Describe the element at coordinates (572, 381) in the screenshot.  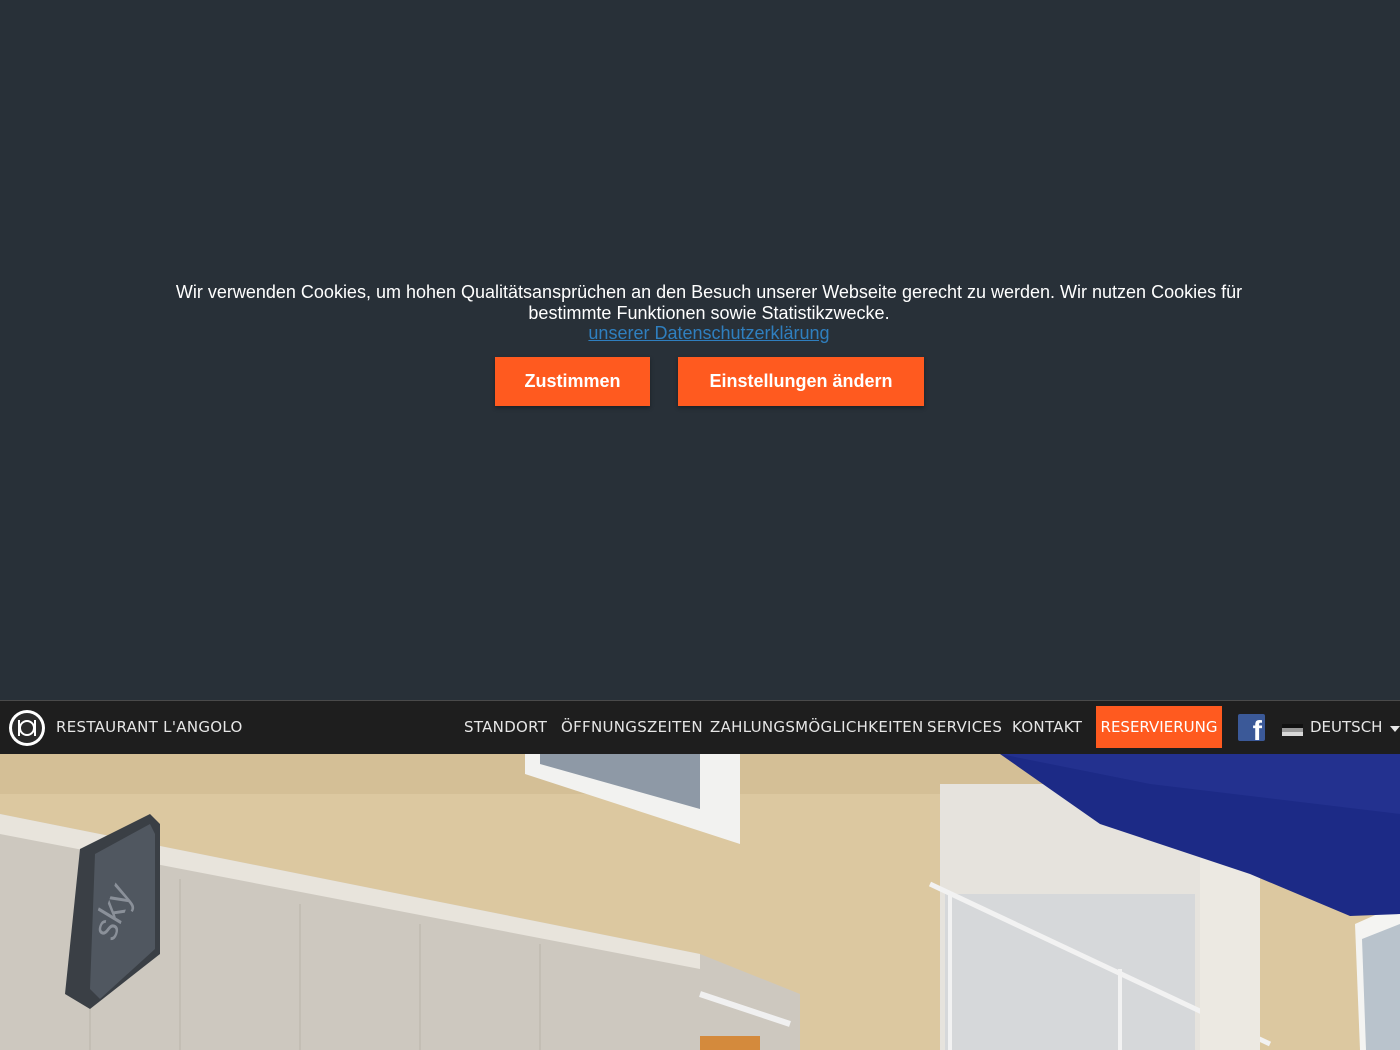
I see `accept-cookies-button: Zustimmen` at that location.